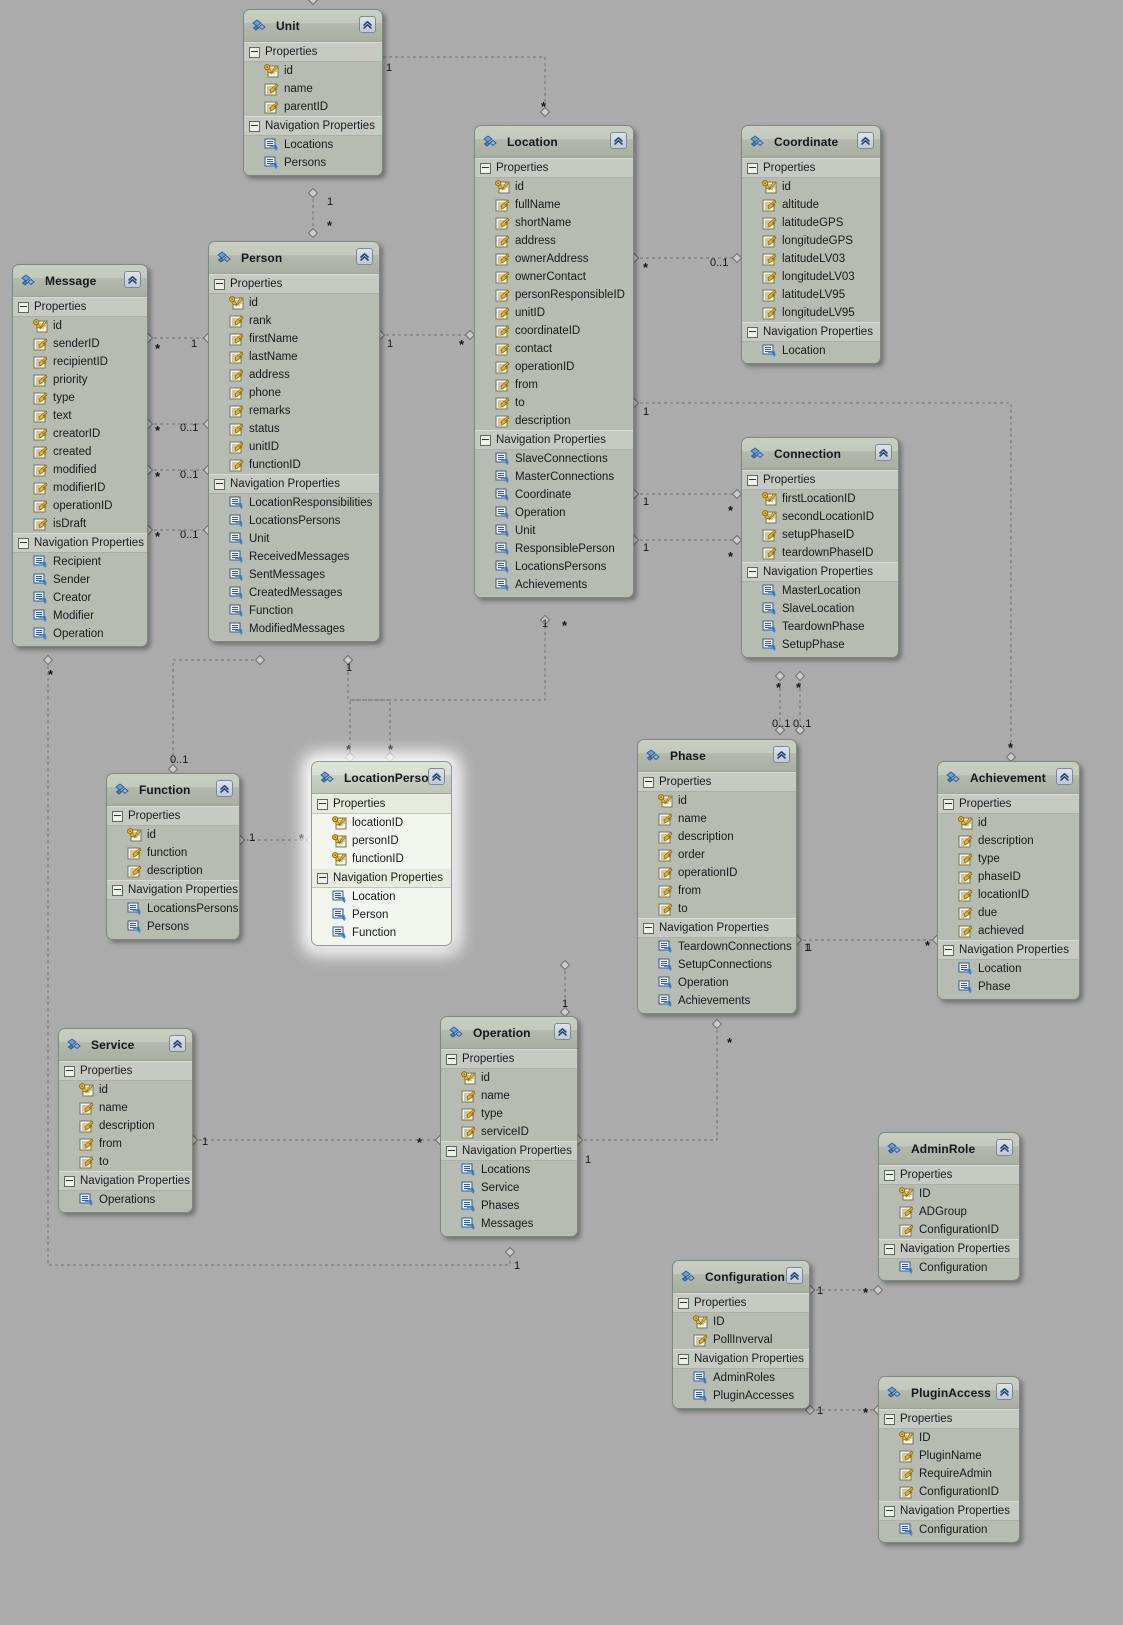  Describe the element at coordinates (741, 1378) in the screenshot. I see `navigation-property-row: AdminRoles` at that location.